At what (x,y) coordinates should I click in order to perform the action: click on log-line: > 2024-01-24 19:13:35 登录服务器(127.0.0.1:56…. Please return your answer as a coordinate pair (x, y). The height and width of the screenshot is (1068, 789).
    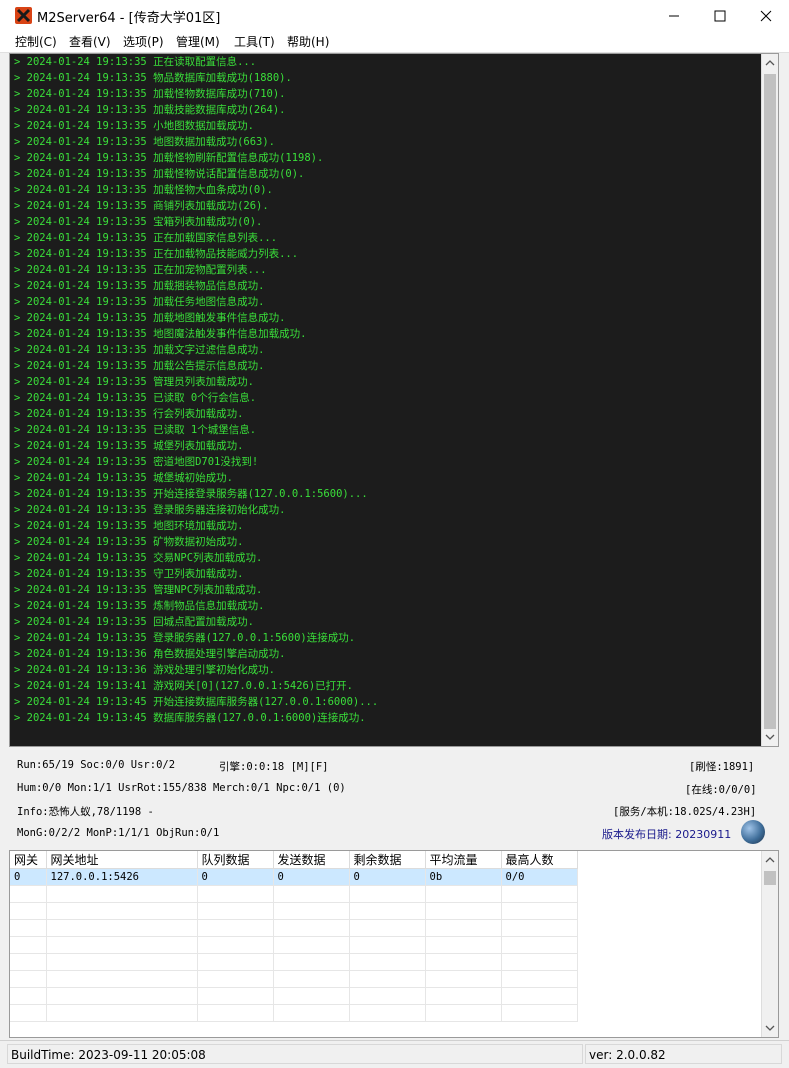
    Looking at the image, I should click on (185, 638).